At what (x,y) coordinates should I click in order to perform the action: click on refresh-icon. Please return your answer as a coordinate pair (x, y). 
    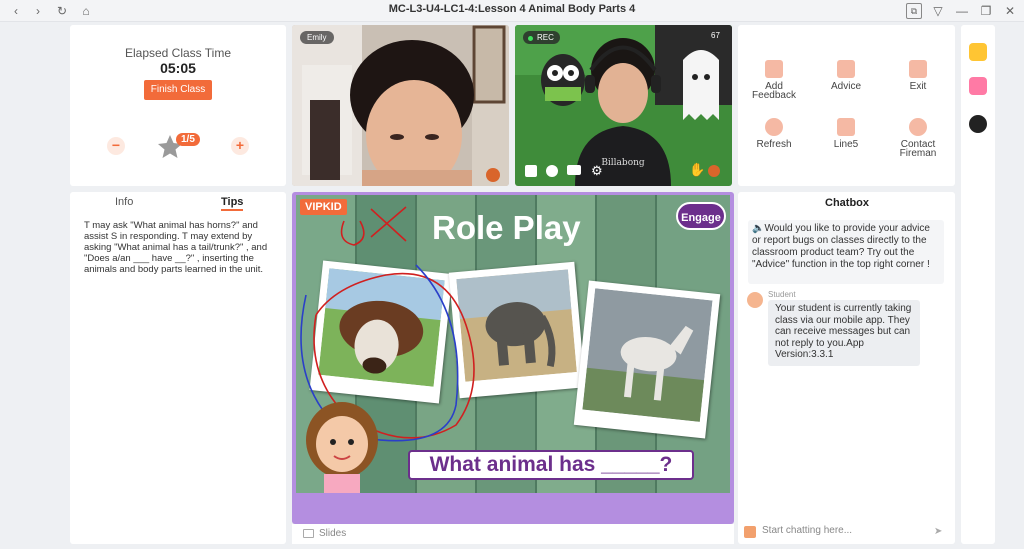
    Looking at the image, I should click on (774, 127).